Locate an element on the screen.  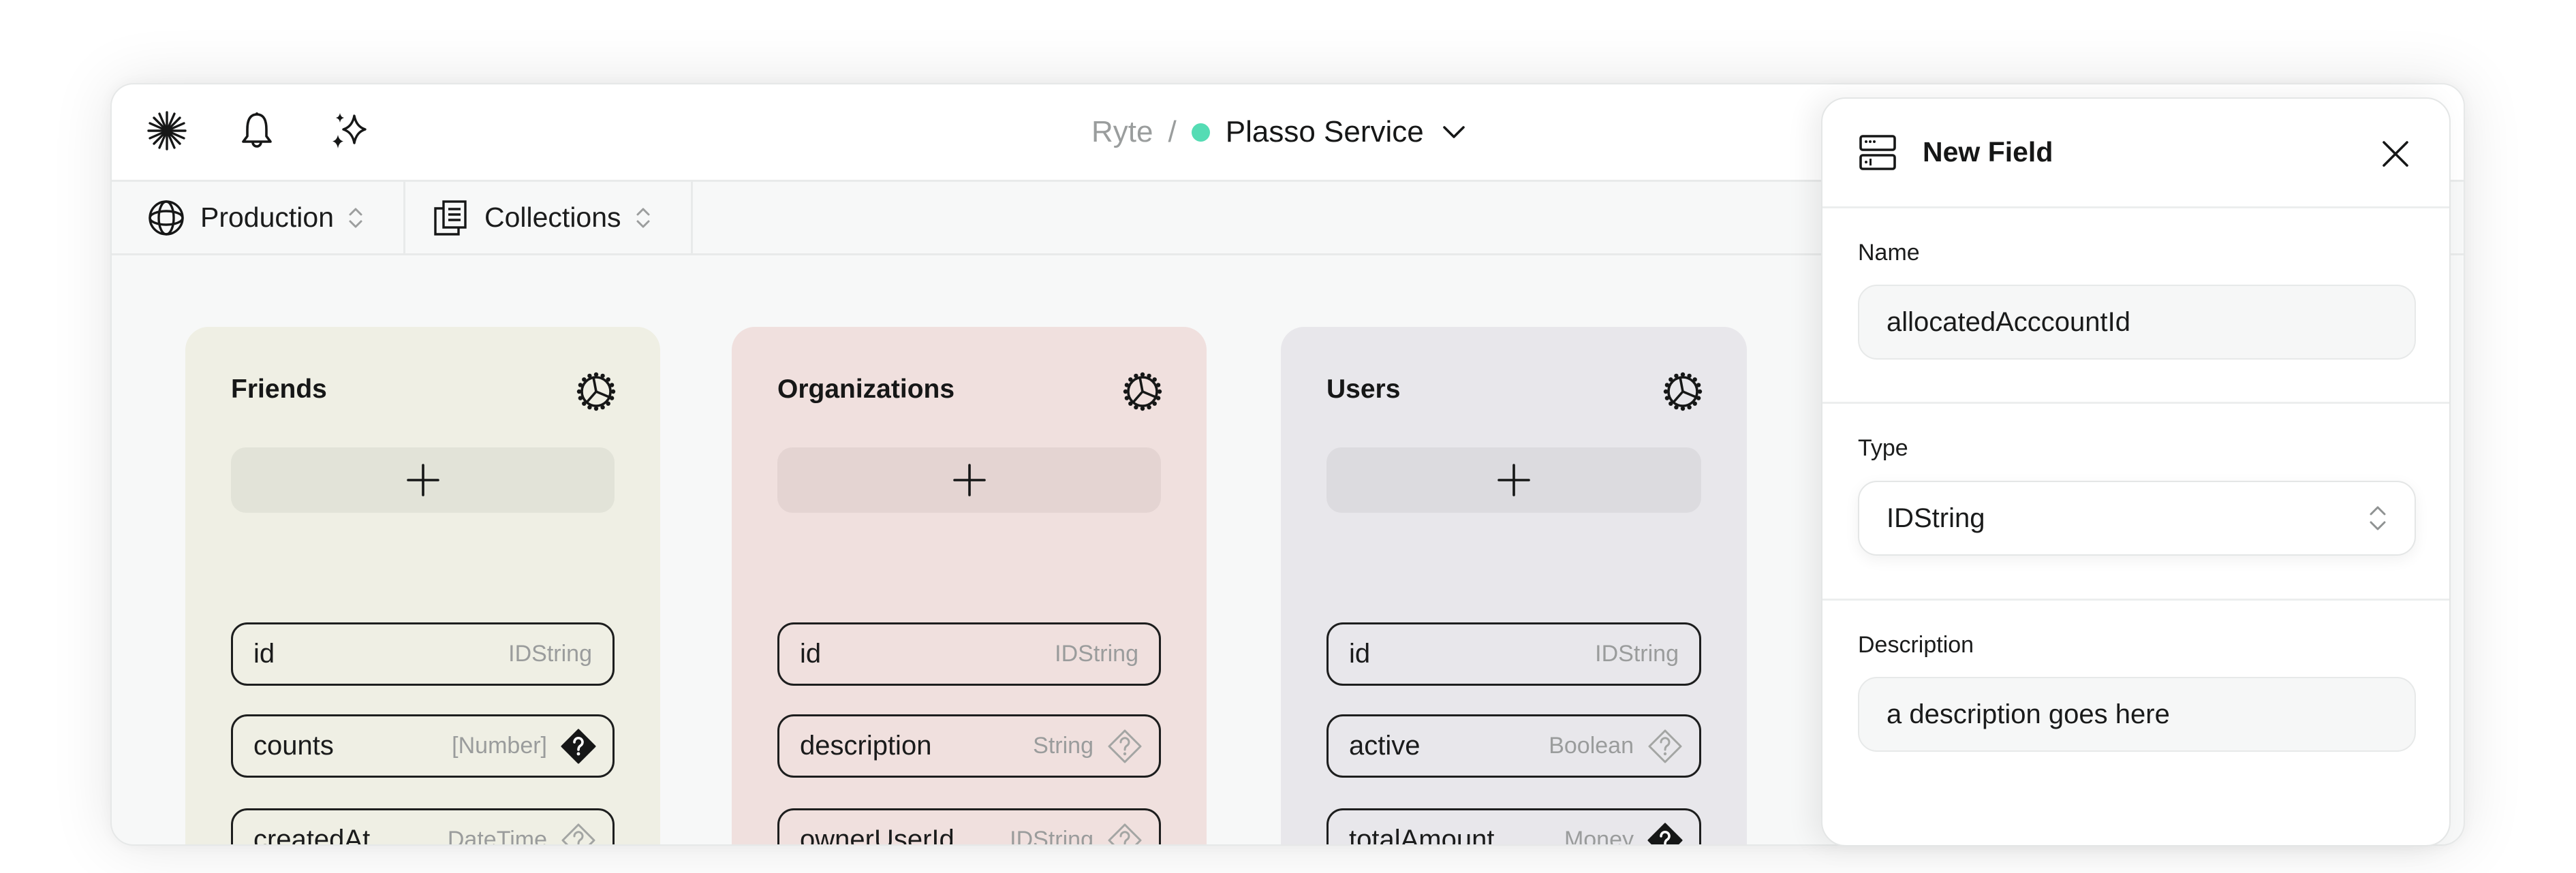
field-type: Boolean is located at coordinates (1591, 746).